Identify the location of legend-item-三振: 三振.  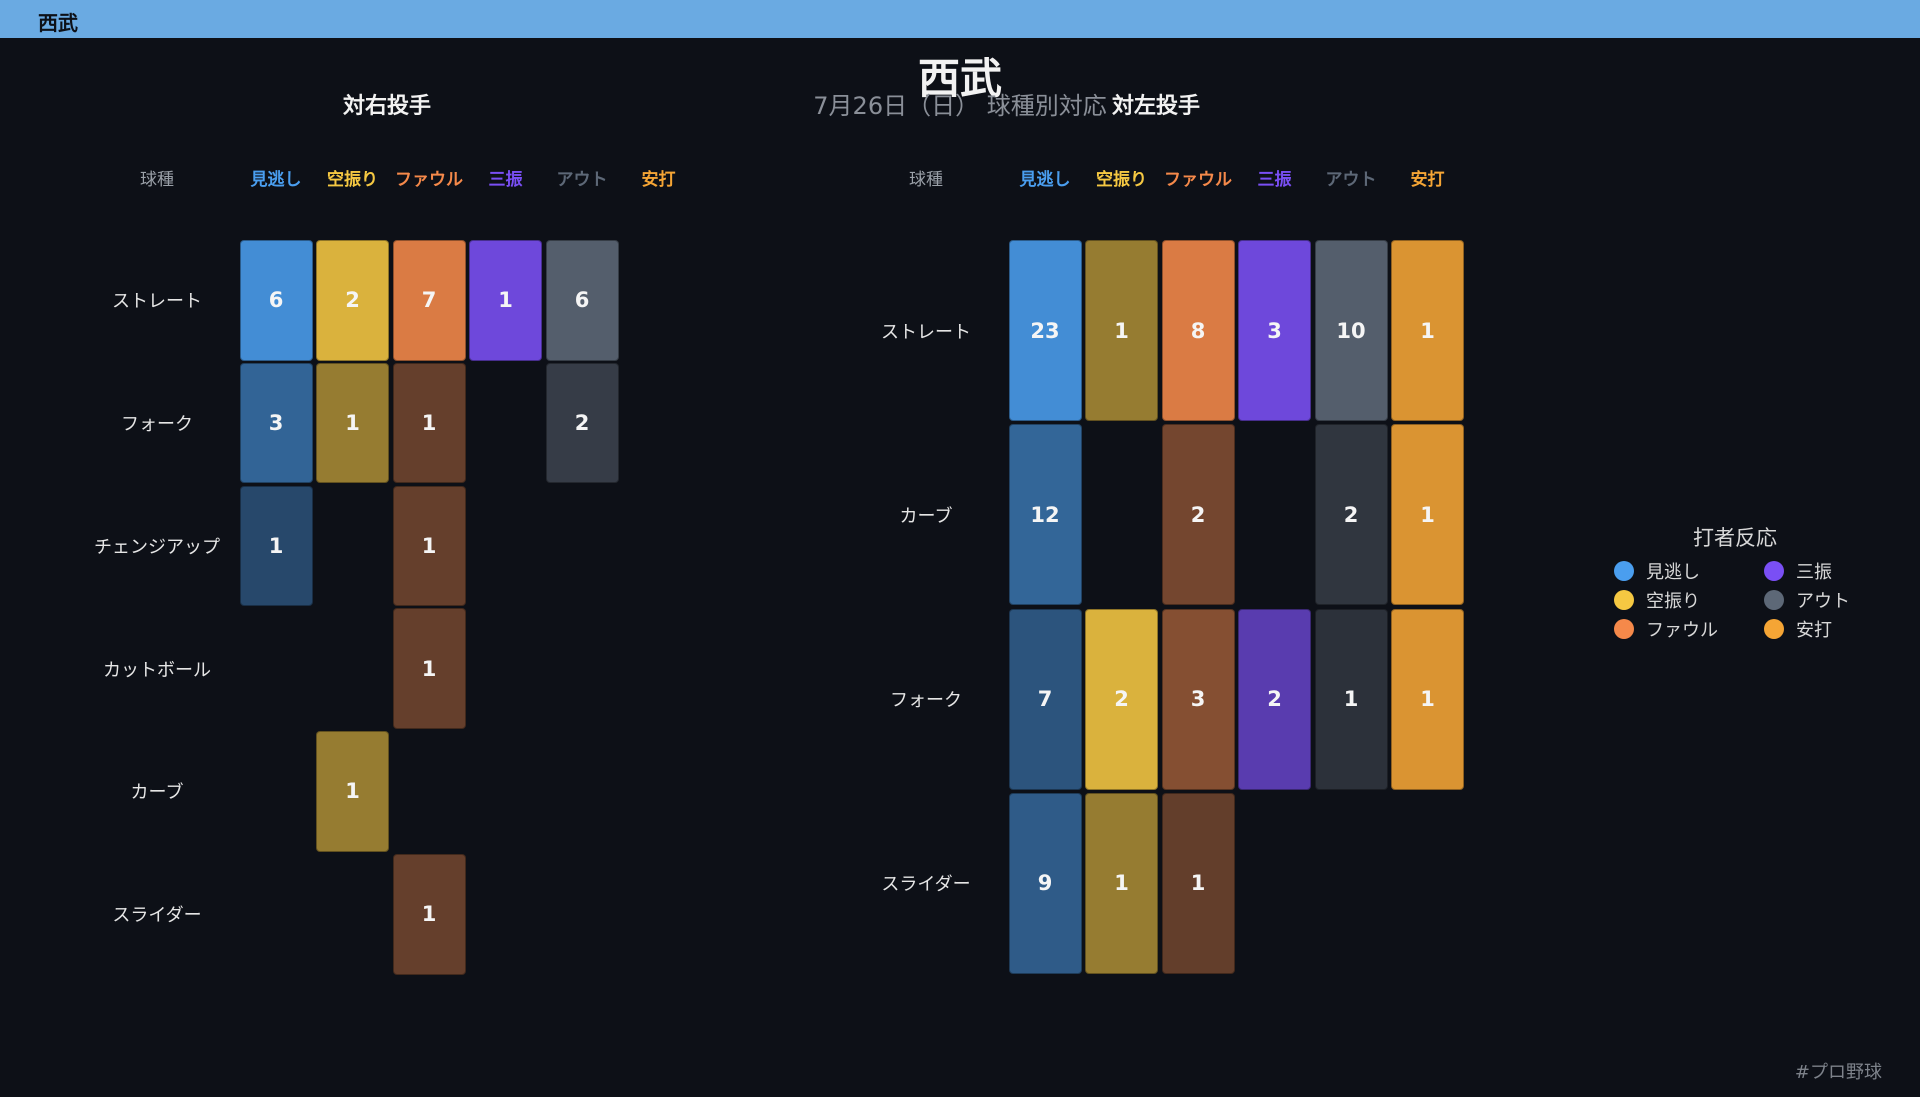
(1820, 570).